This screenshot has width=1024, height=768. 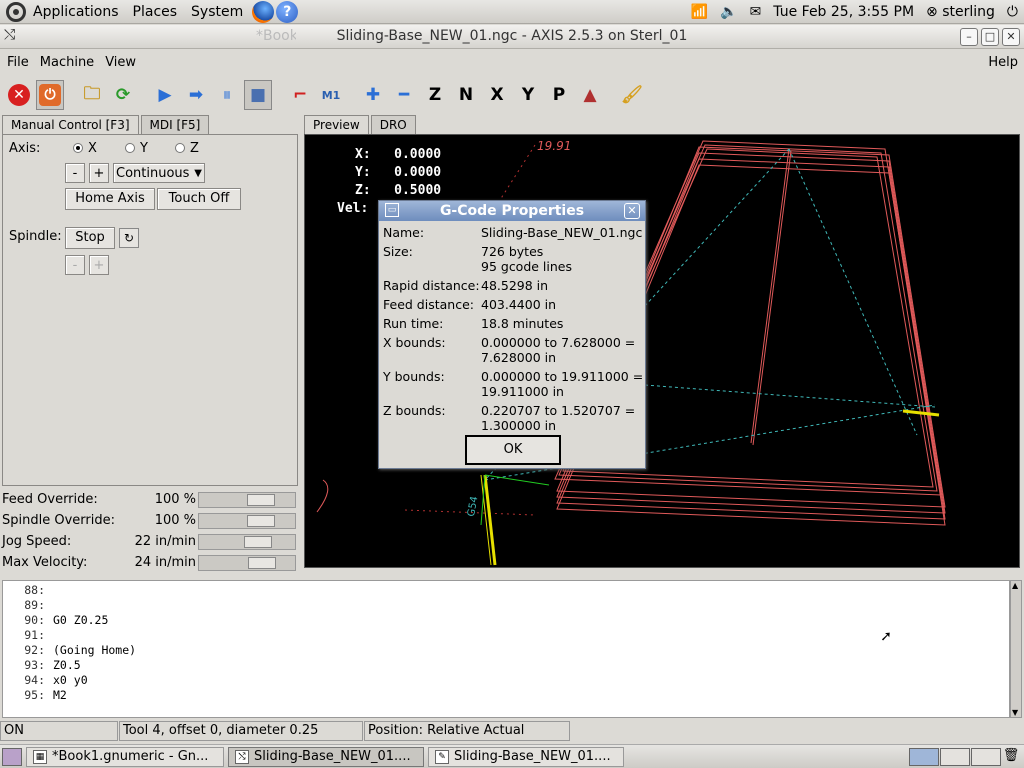 What do you see at coordinates (119, 62) in the screenshot?
I see `view-menu: View` at bounding box center [119, 62].